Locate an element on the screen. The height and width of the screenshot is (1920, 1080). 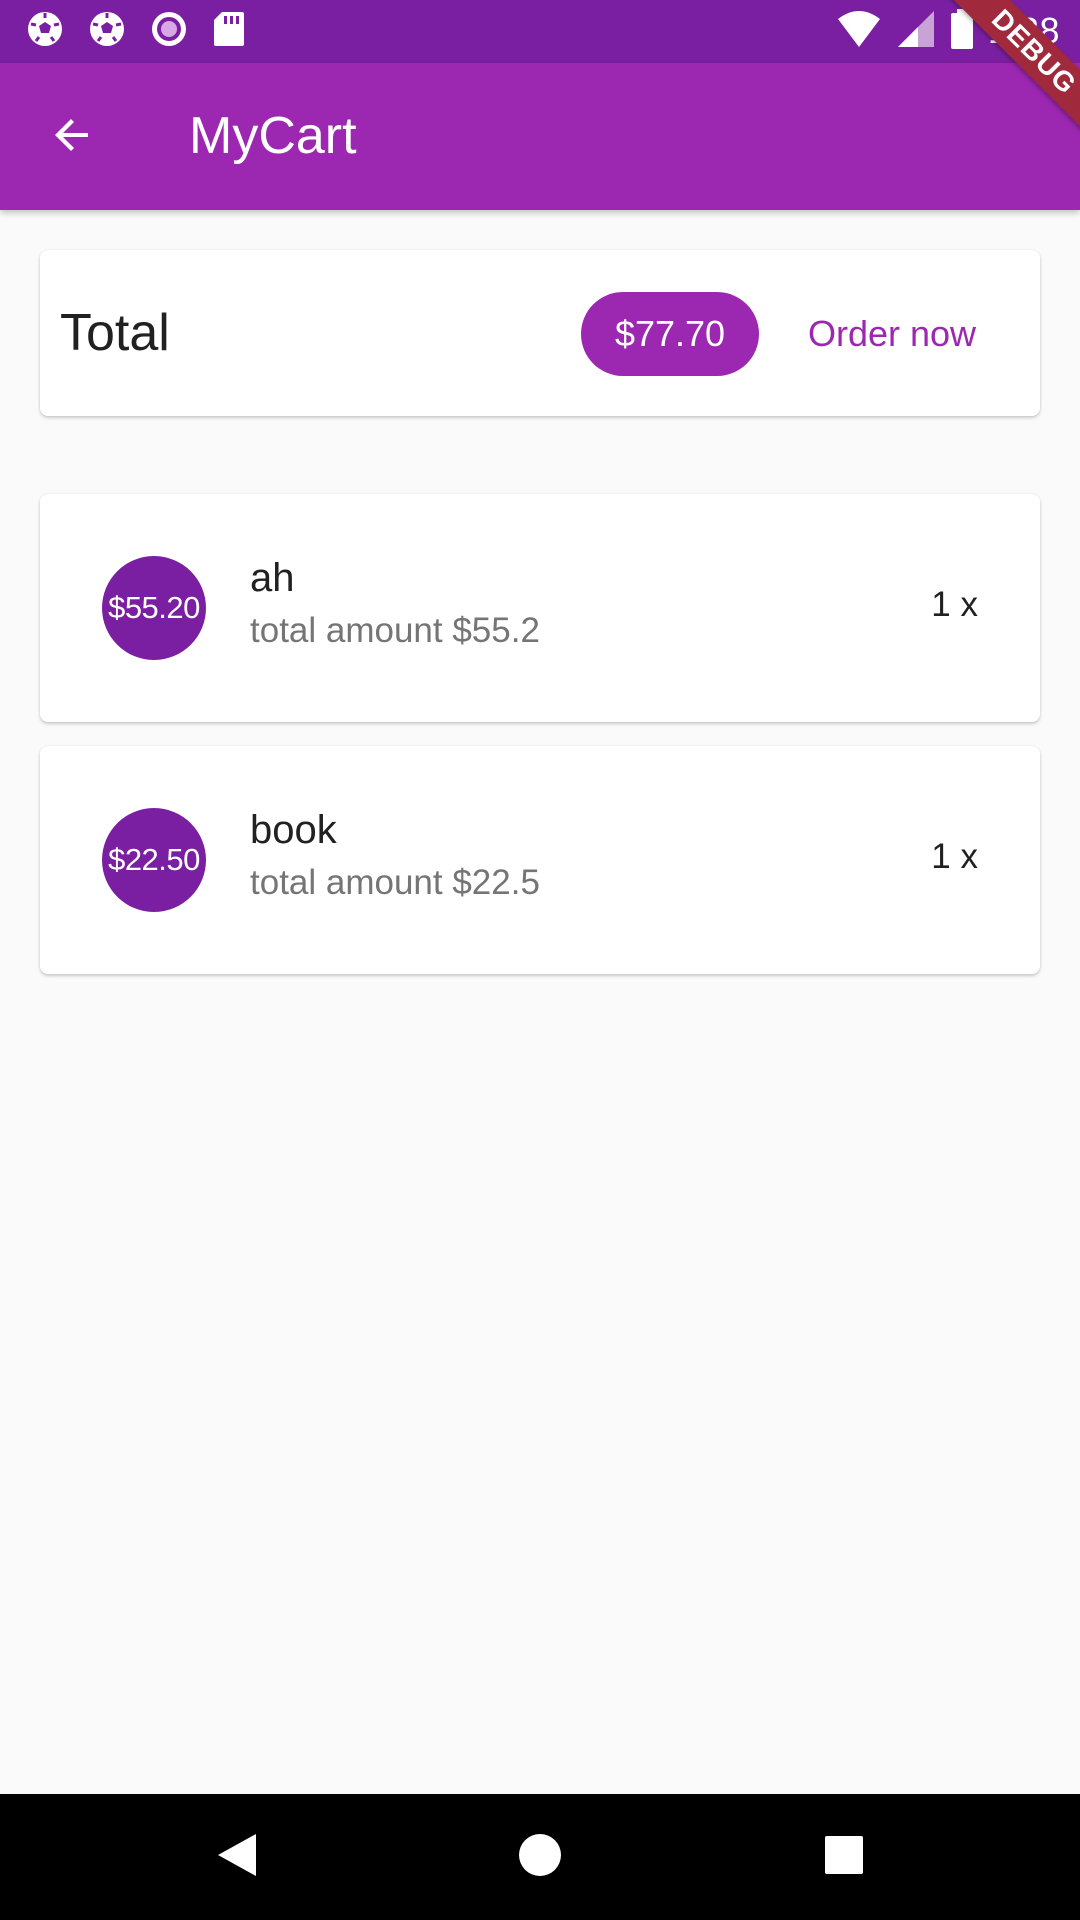
item-price: $22.50 is located at coordinates (154, 859).